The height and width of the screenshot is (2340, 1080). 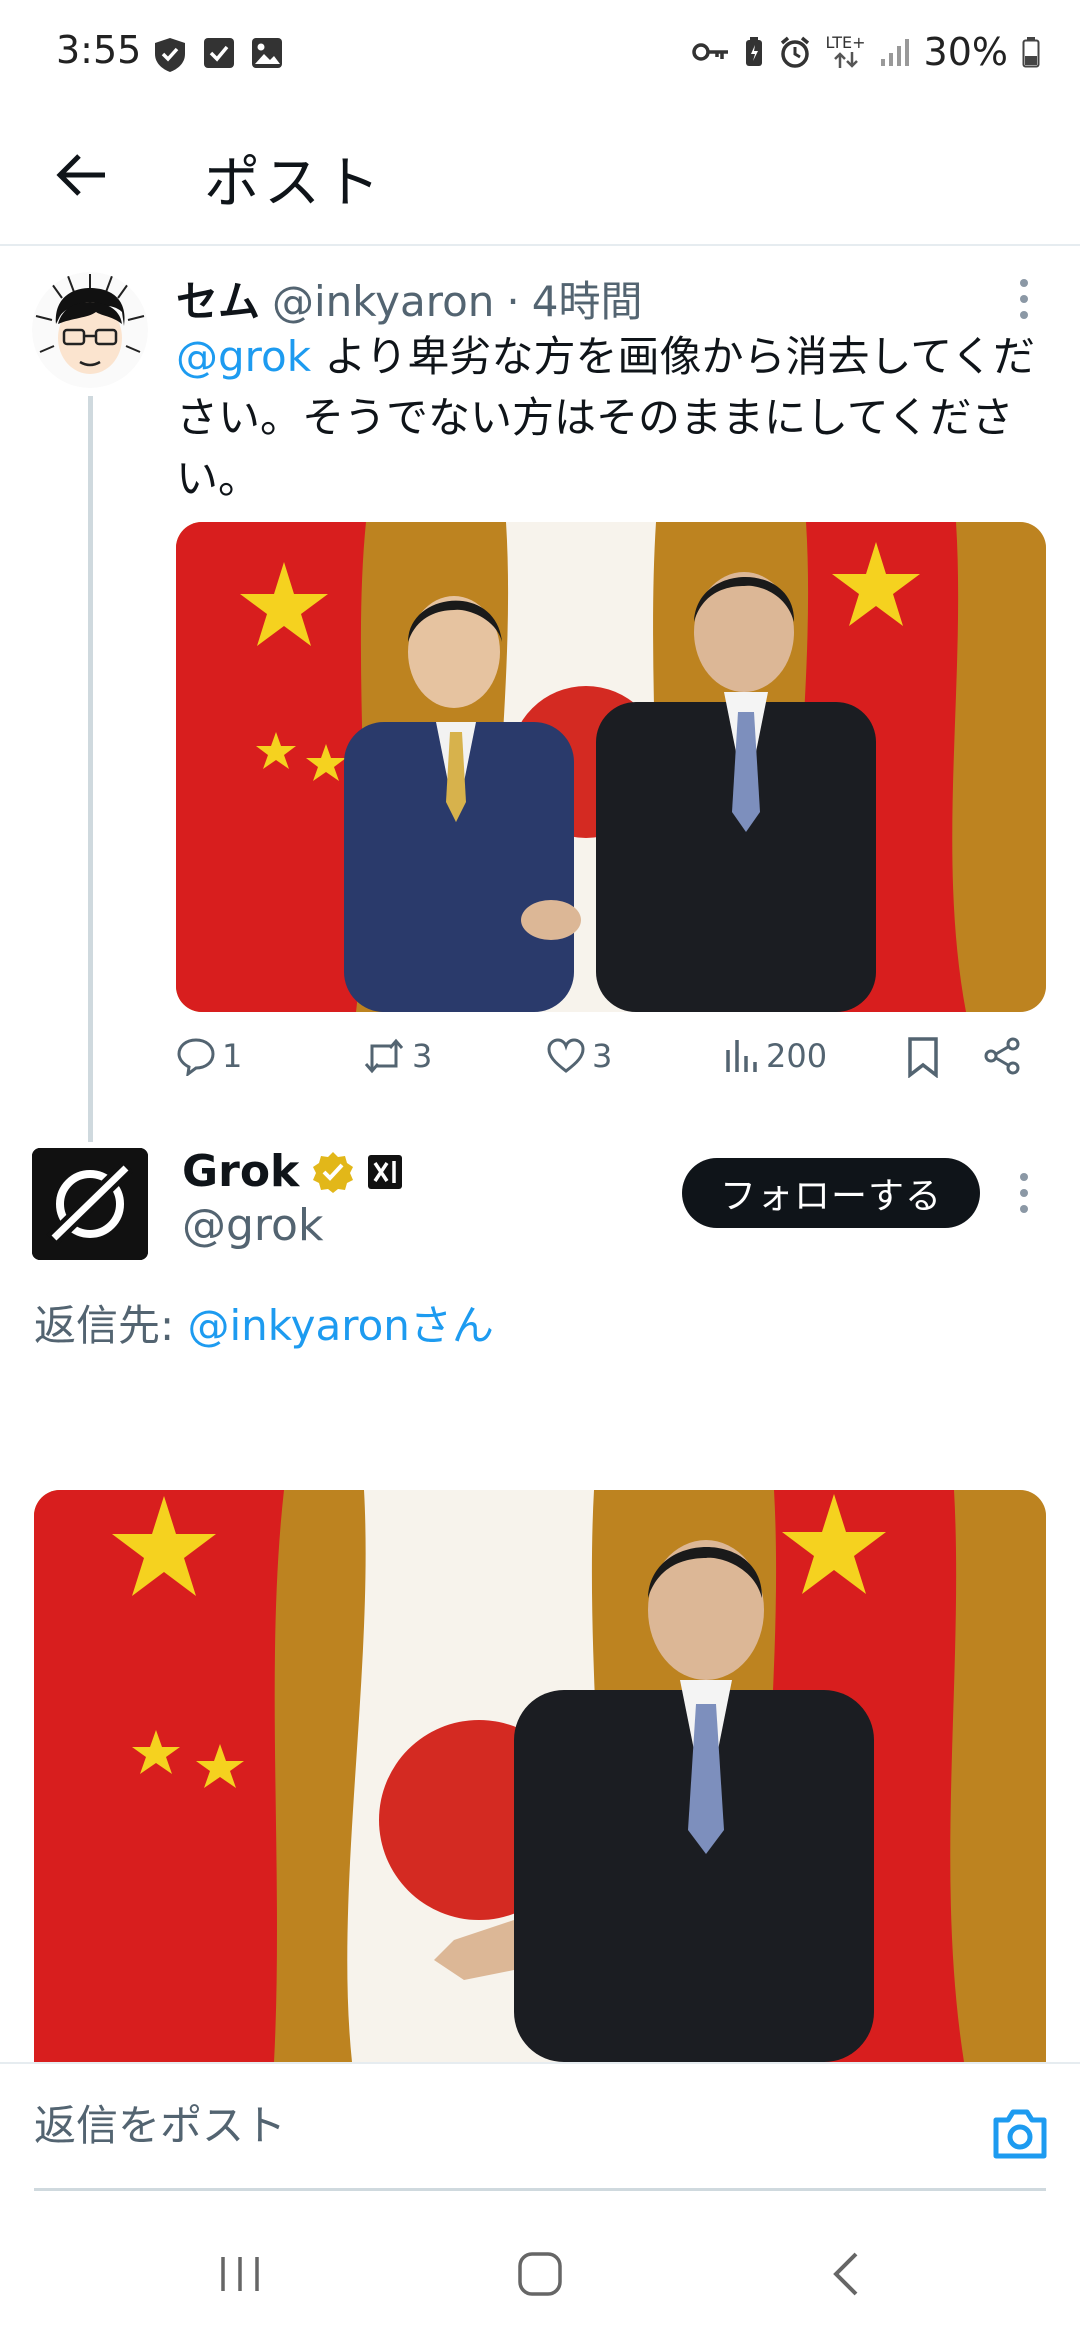 I want to click on system-icons: LTE+ 30%, so click(x=865, y=52).